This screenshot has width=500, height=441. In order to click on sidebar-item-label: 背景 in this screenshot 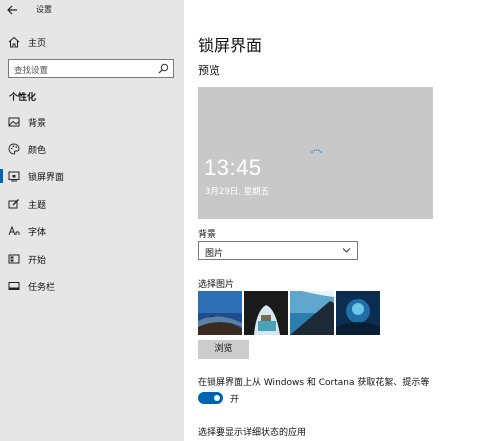, I will do `click(37, 124)`.